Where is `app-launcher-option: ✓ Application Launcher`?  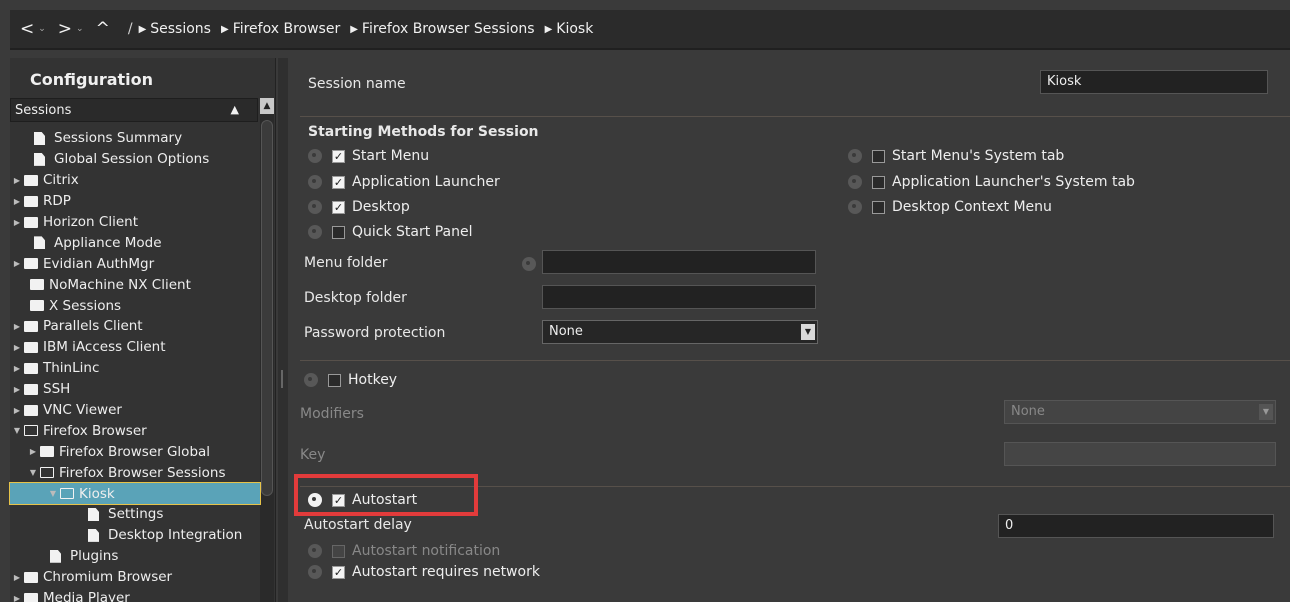 app-launcher-option: ✓ Application Launcher is located at coordinates (404, 182).